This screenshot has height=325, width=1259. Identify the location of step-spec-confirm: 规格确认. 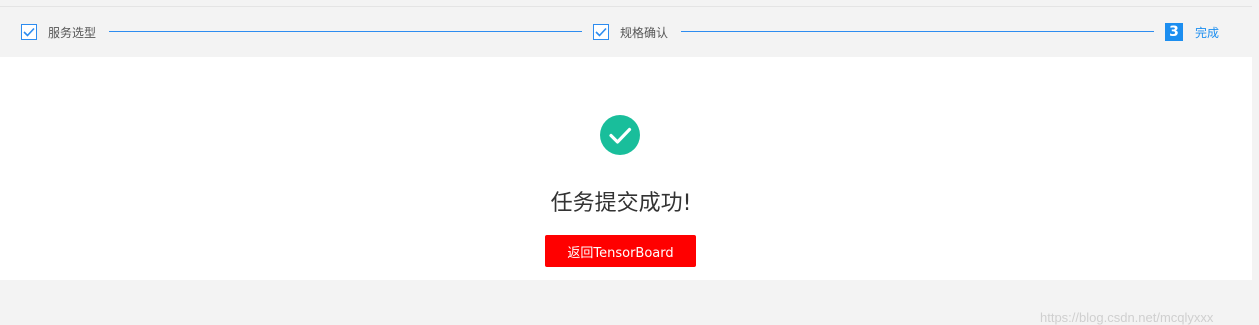
(630, 32).